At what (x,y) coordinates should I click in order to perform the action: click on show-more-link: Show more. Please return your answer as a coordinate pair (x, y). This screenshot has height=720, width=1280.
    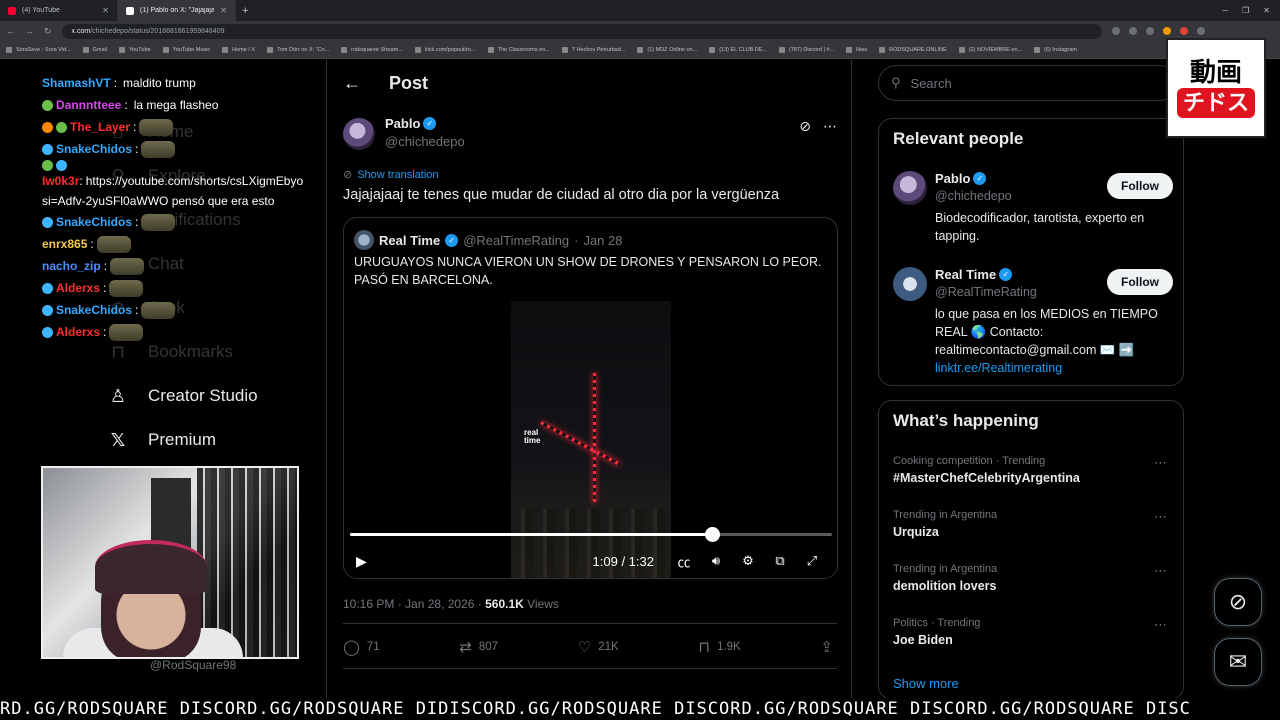
    Looking at the image, I should click on (926, 683).